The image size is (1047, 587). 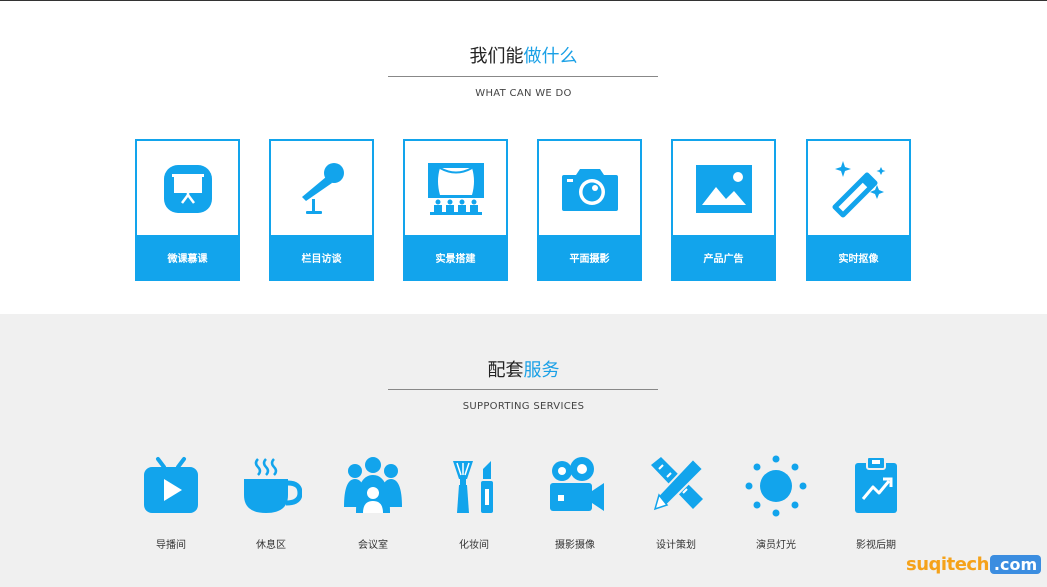 I want to click on card-micro-course: 微课慕课, so click(x=187, y=210).